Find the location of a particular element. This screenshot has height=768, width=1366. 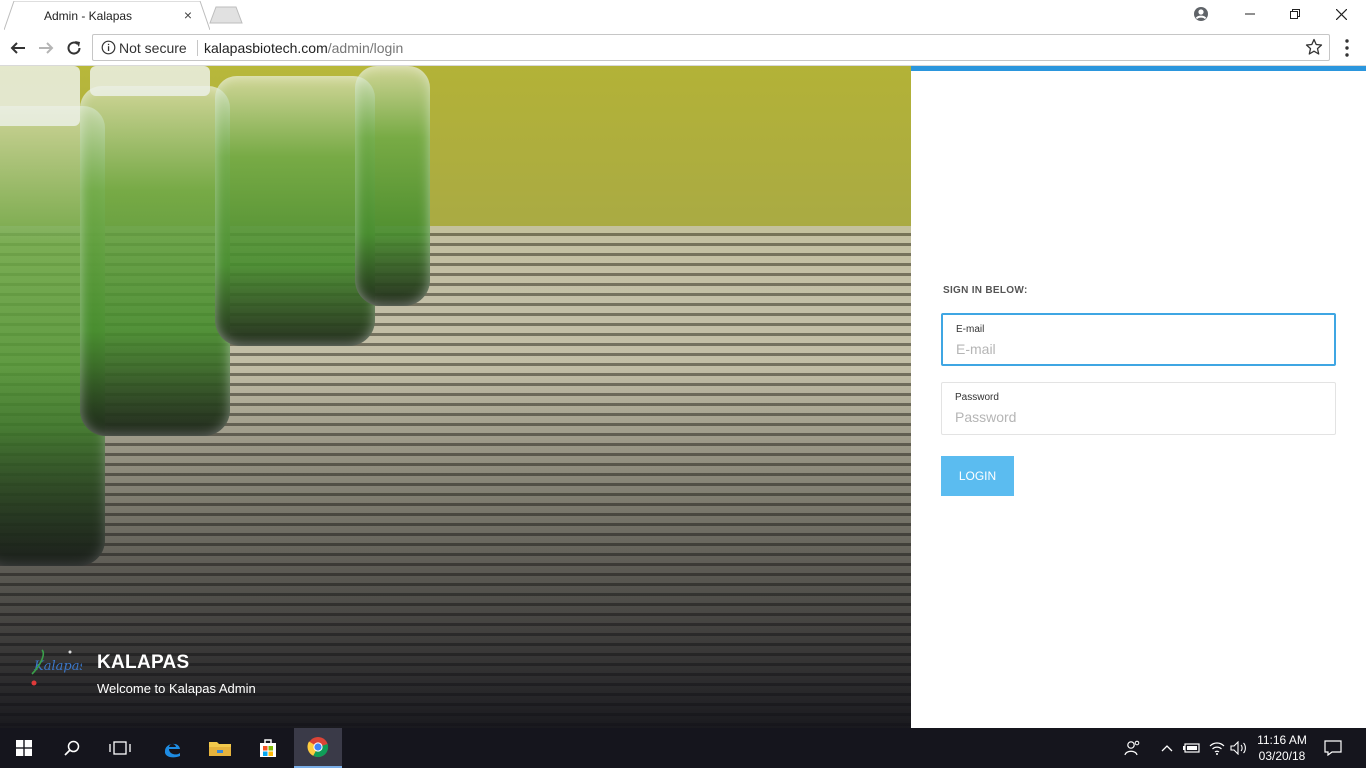

store-icon is located at coordinates (268, 748).